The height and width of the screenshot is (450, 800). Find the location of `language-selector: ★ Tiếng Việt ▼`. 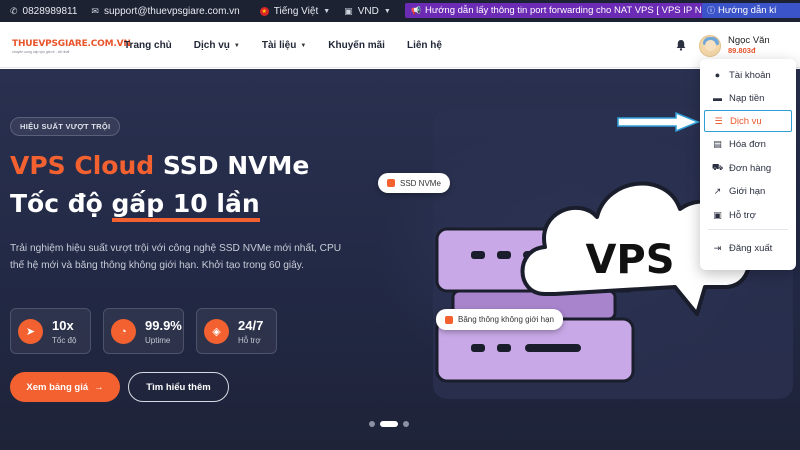

language-selector: ★ Tiếng Việt ▼ is located at coordinates (295, 11).